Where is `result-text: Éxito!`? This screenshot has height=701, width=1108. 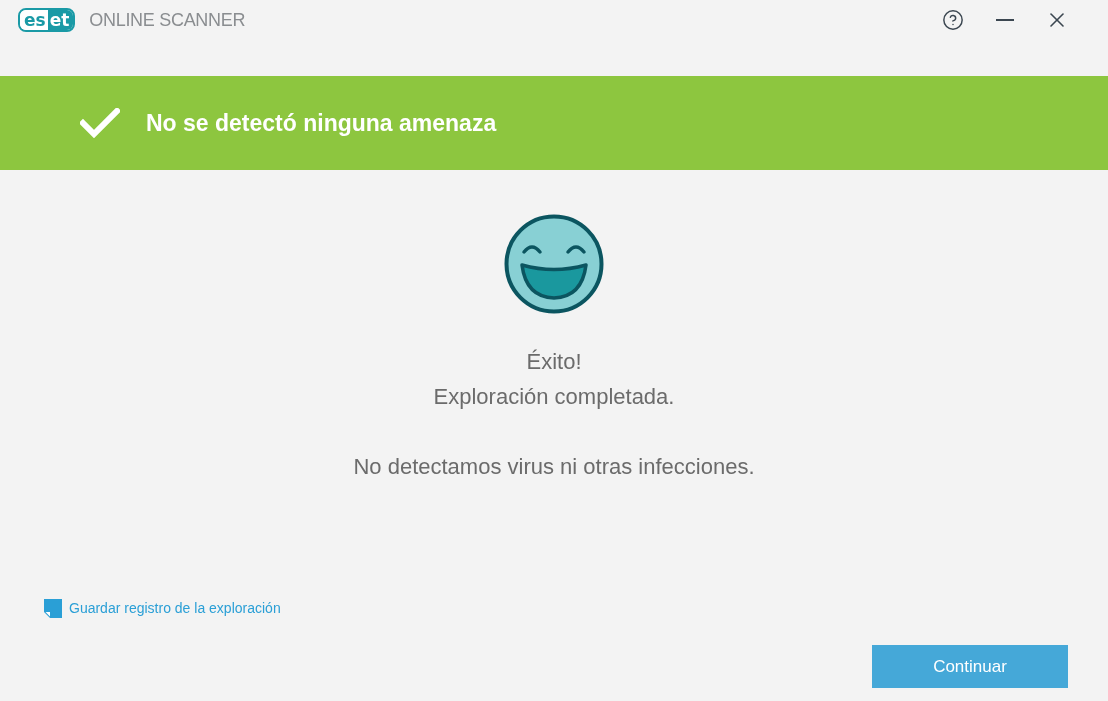
result-text: Éxito! is located at coordinates (554, 362).